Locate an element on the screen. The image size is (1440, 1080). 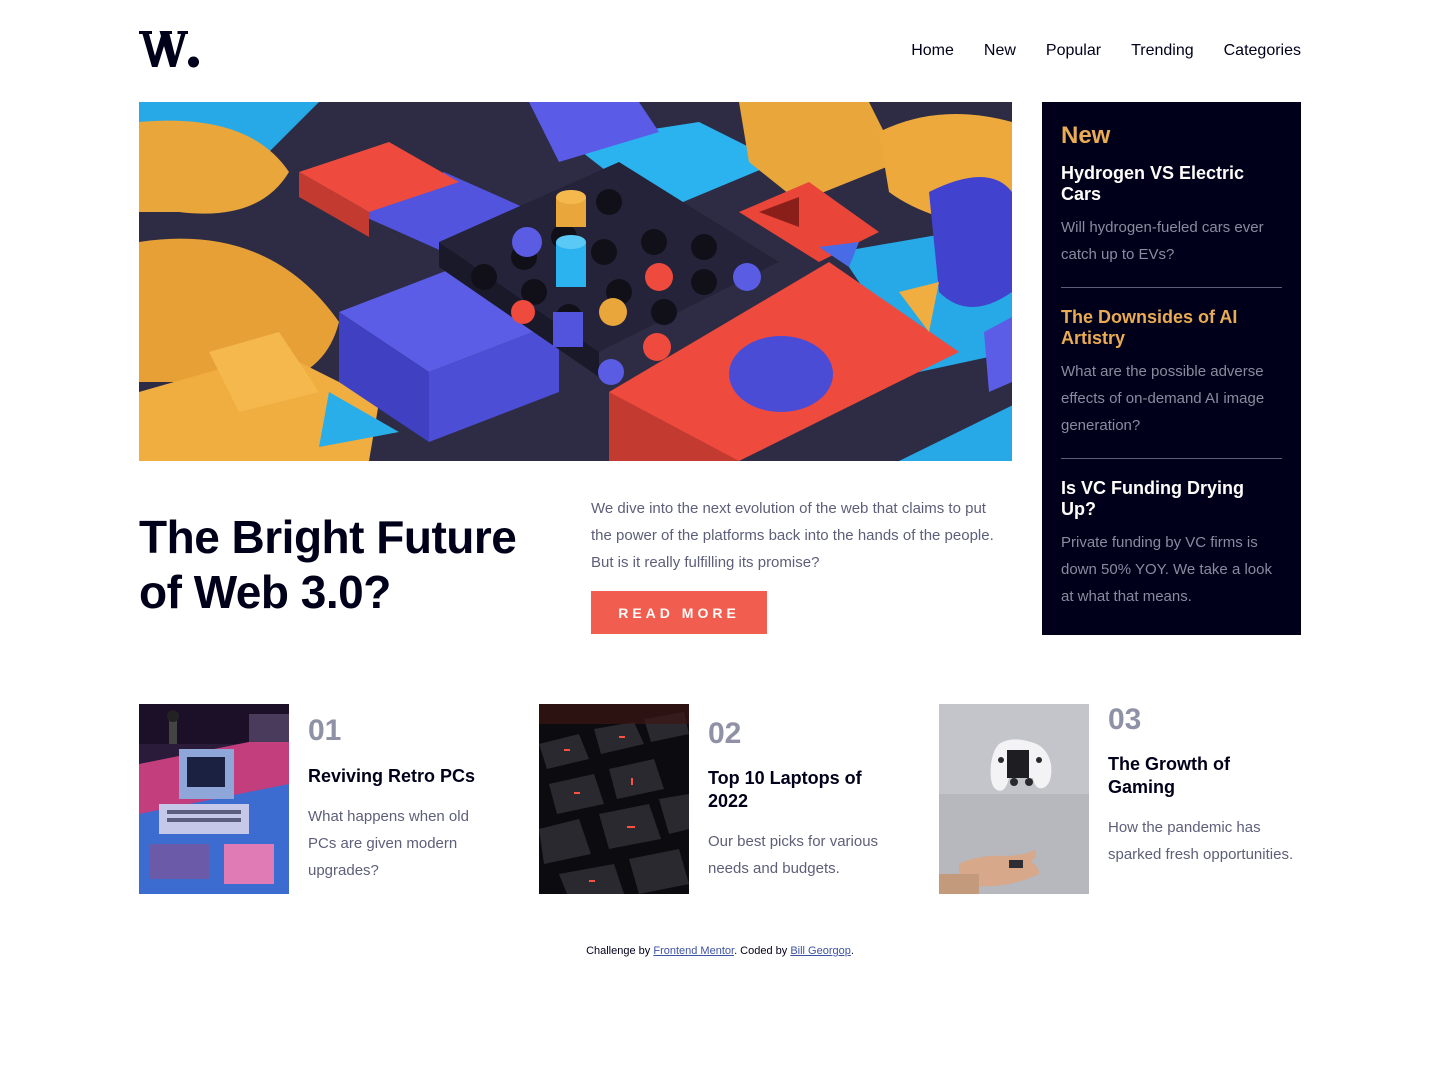
new-item-title: The Downsides of AI Artistry is located at coordinates (1171, 328).